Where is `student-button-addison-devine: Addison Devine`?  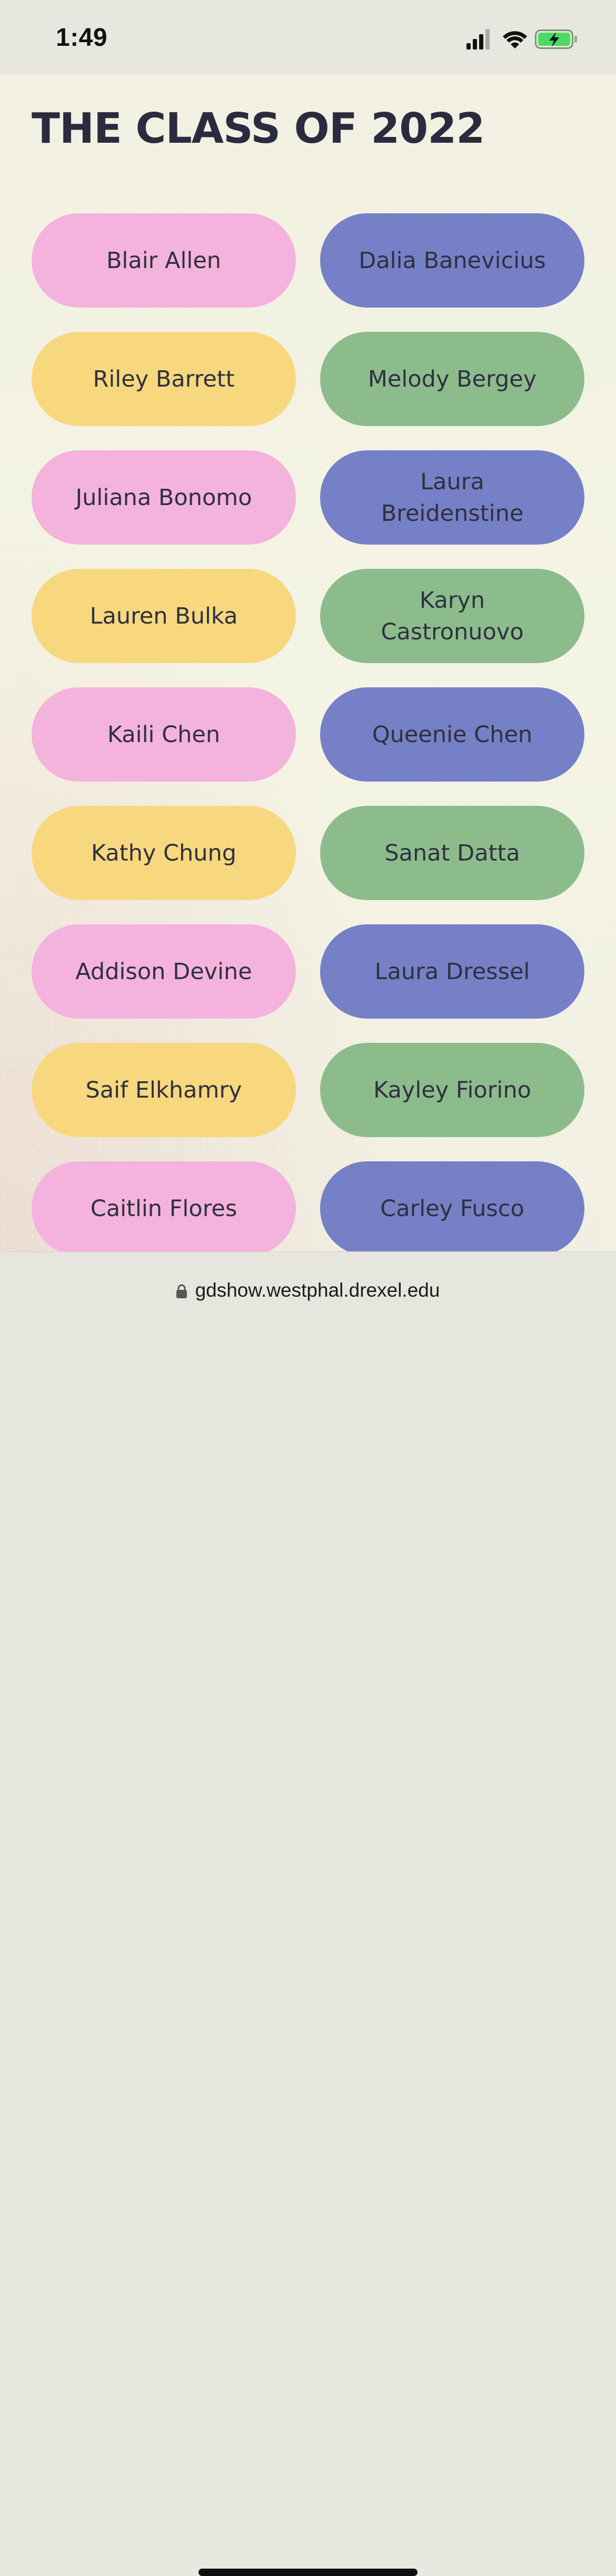
student-button-addison-devine: Addison Devine is located at coordinates (164, 971).